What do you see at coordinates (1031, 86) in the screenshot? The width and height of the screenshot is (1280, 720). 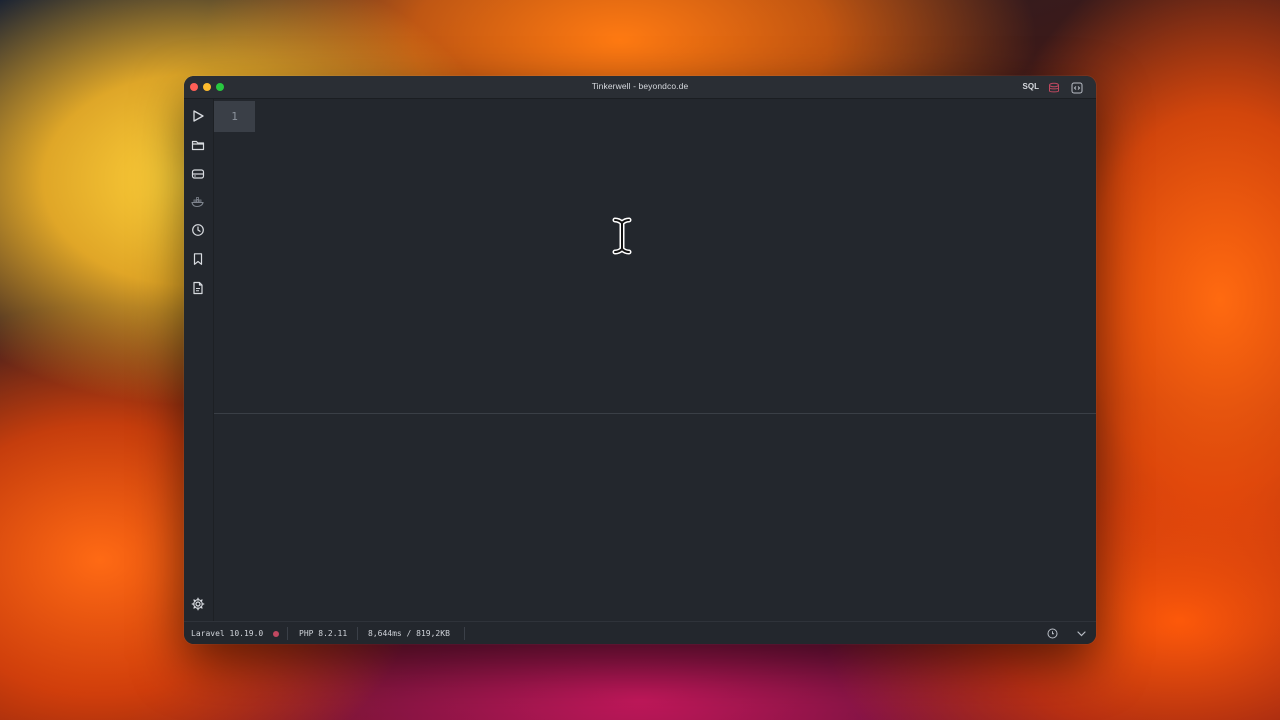 I see `sql-mode-button: SQL` at bounding box center [1031, 86].